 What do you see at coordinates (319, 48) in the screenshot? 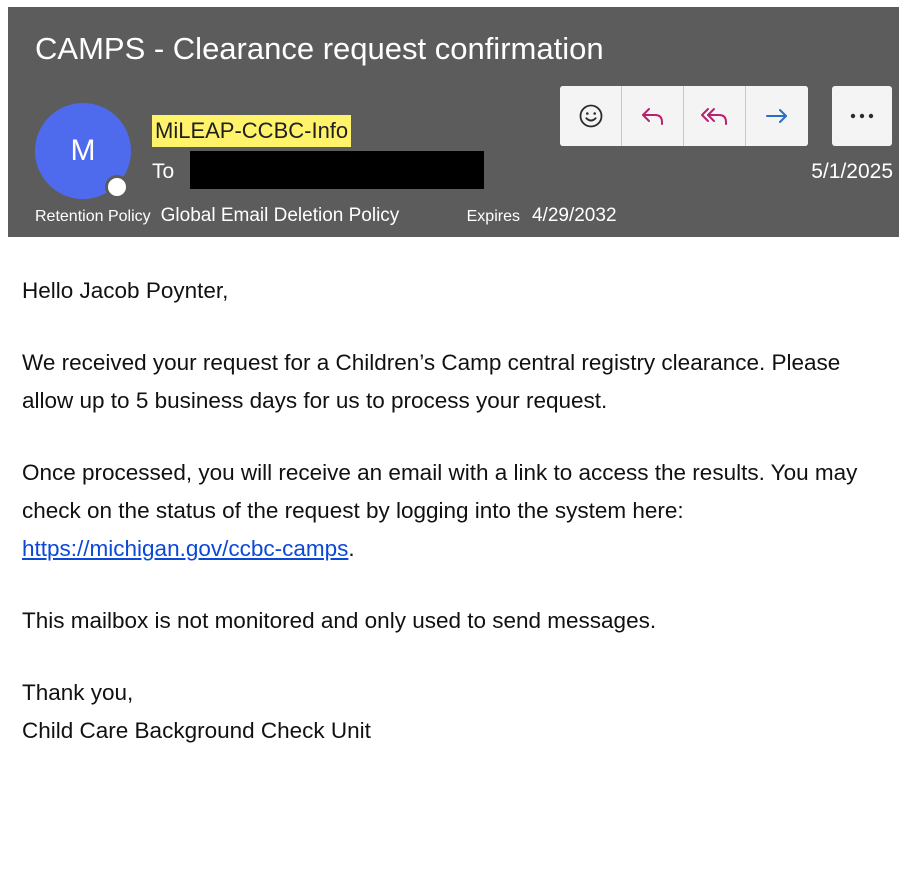
I see `email-subject: CAMPS - Clearance request confirmation` at bounding box center [319, 48].